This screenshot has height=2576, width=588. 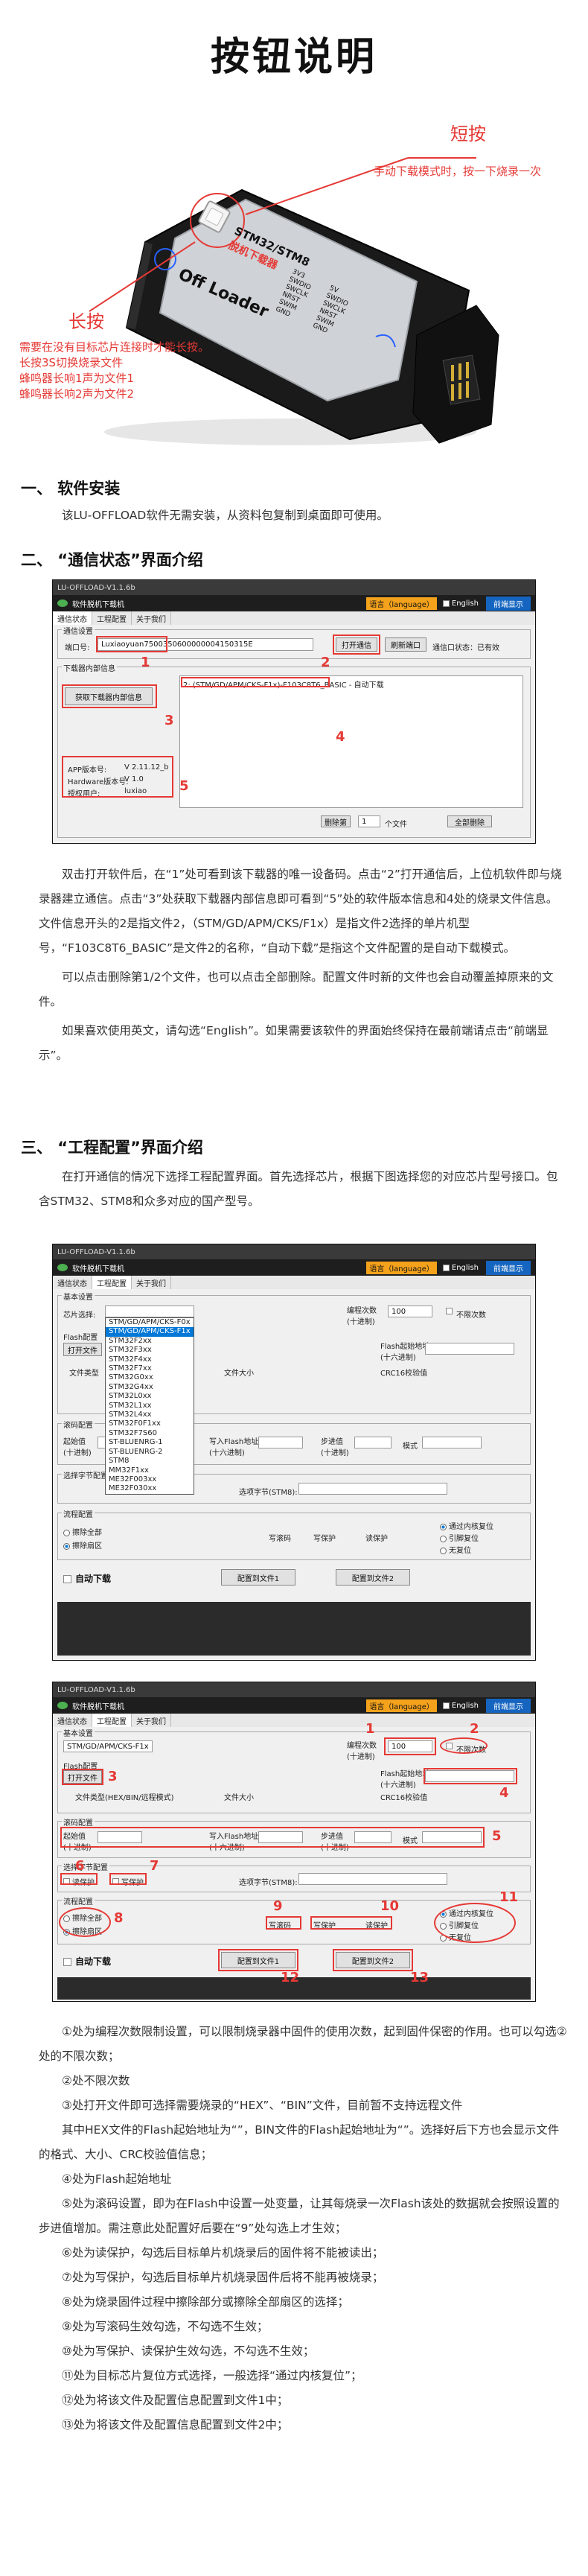 I want to click on roll-start-label: 起始值 (十进制), so click(x=77, y=1447).